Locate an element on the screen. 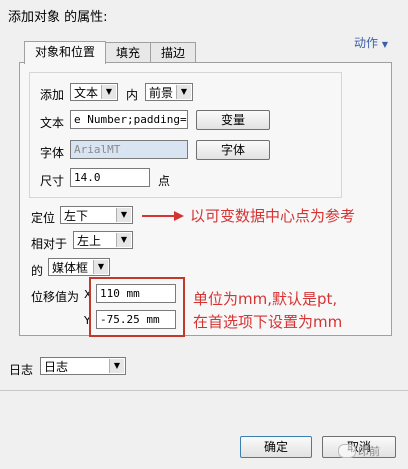 This screenshot has height=469, width=408. unit-annotation-line1: 单位为mm,默认是pt, is located at coordinates (265, 299).